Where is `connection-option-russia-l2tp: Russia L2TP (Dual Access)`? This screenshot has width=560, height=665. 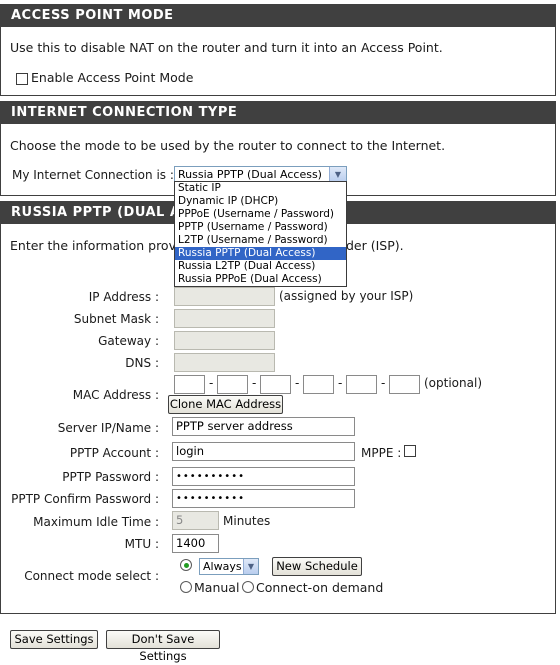
connection-option-russia-l2tp: Russia L2TP (Dual Access) is located at coordinates (260, 266).